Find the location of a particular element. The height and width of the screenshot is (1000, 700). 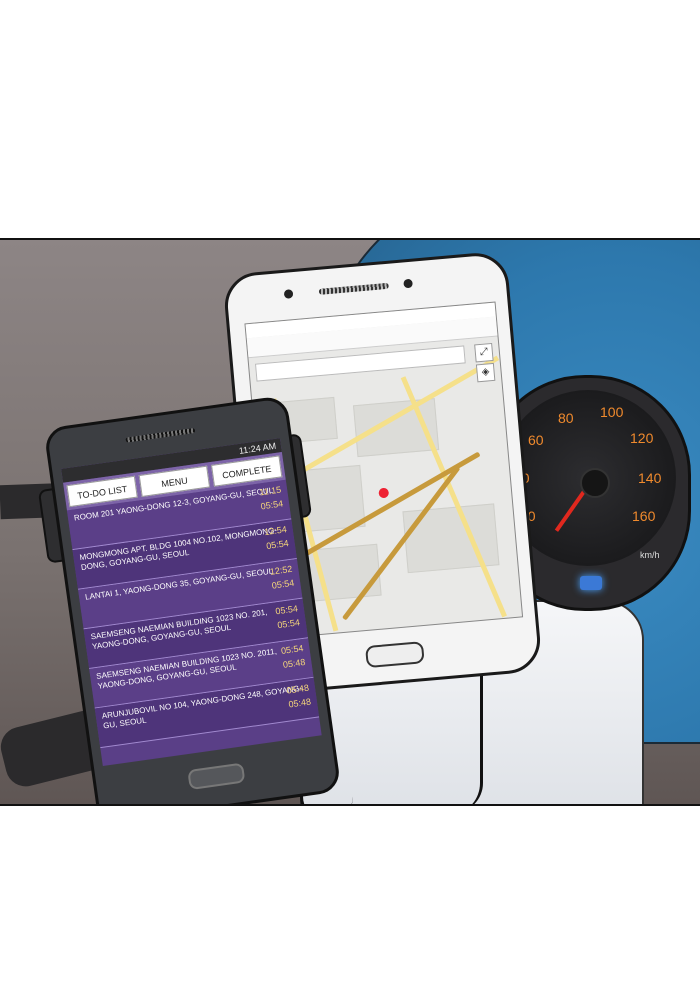

item-time: 12:54 is located at coordinates (275, 531).